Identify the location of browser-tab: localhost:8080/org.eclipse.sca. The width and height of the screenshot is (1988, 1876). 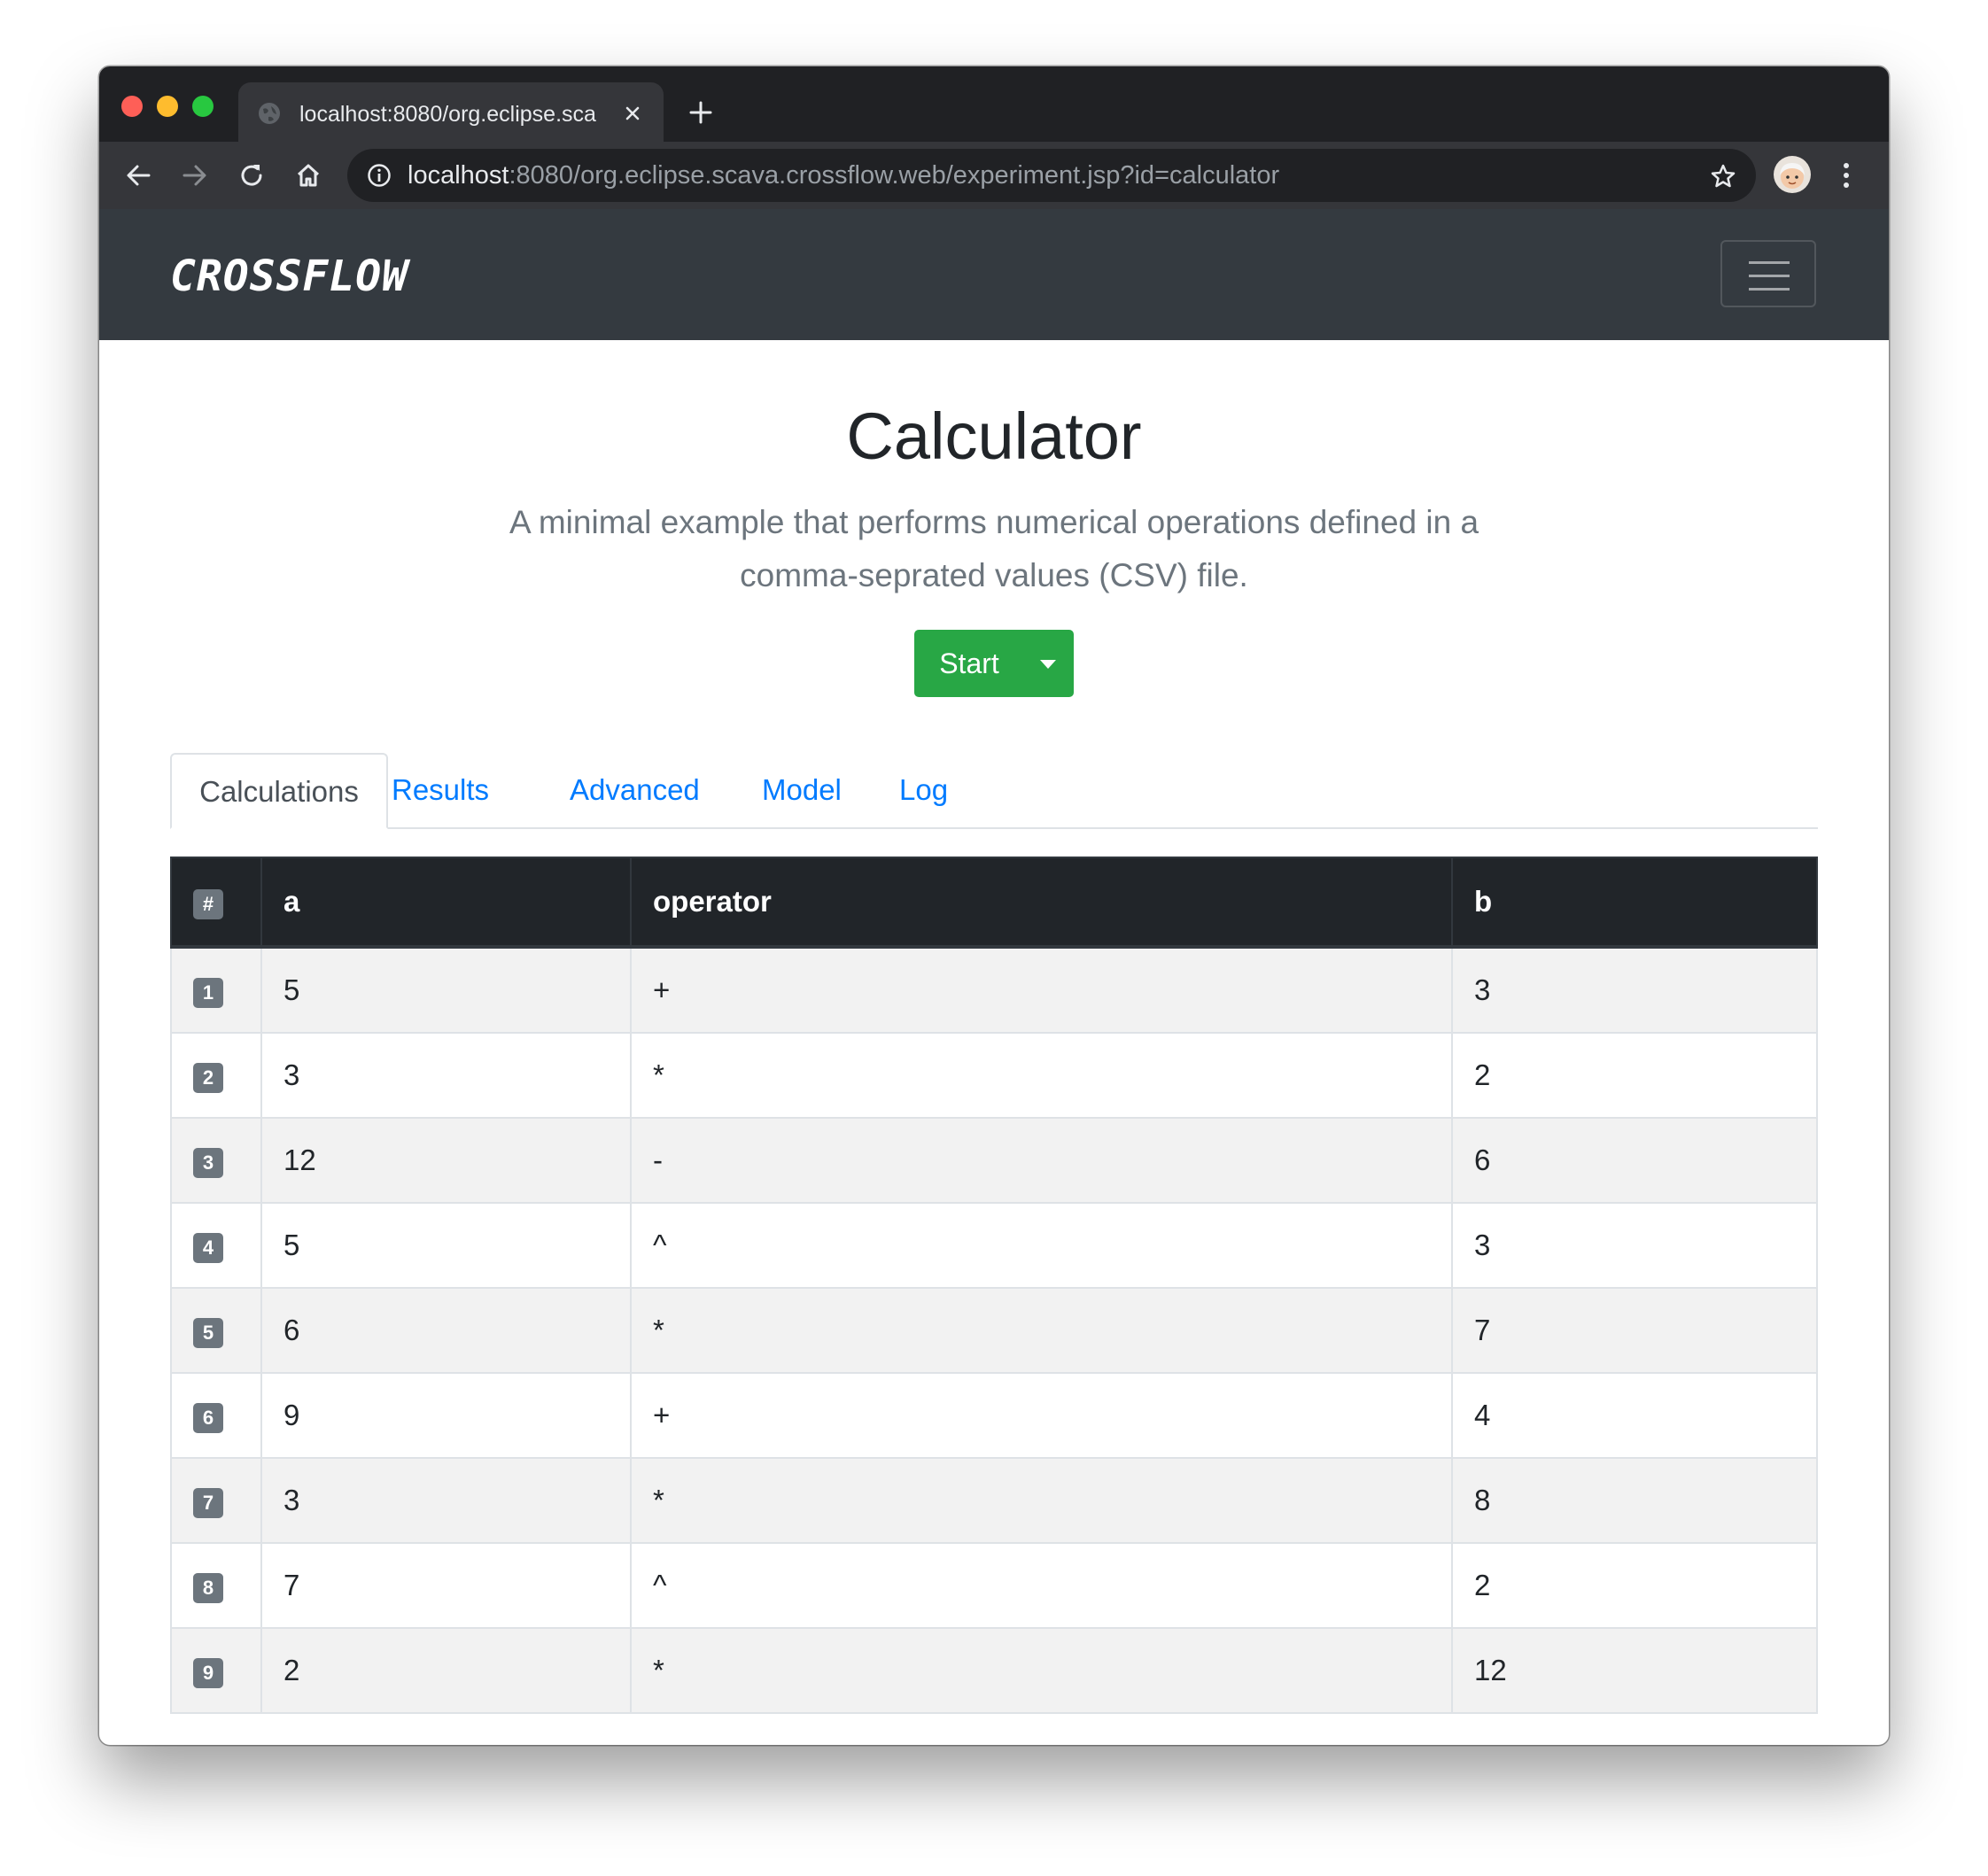
(451, 112).